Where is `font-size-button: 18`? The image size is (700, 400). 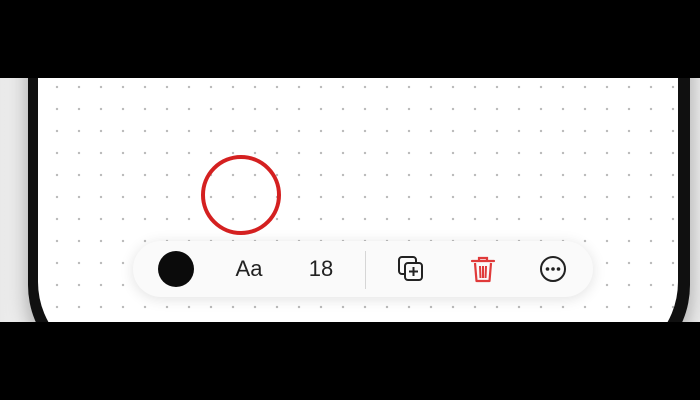 font-size-button: 18 is located at coordinates (321, 269).